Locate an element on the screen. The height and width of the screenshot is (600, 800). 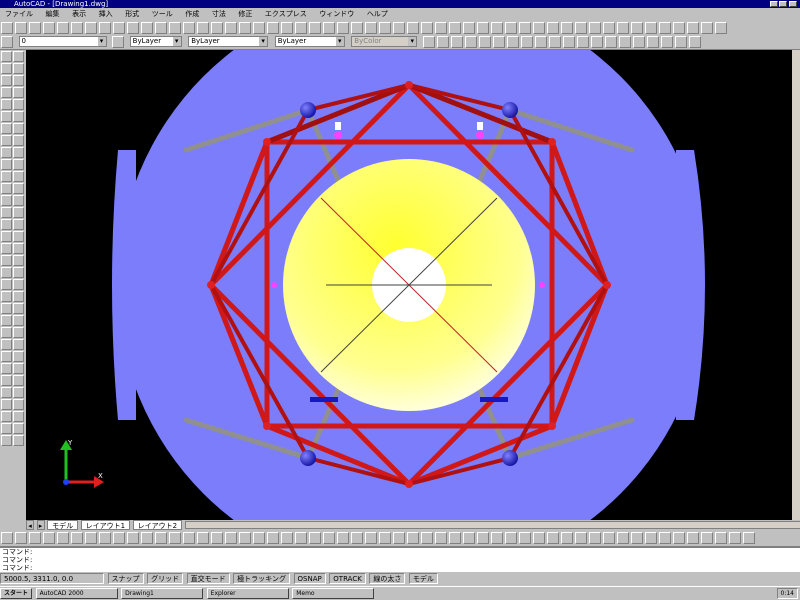
make-current-layer-icon is located at coordinates (118, 42).